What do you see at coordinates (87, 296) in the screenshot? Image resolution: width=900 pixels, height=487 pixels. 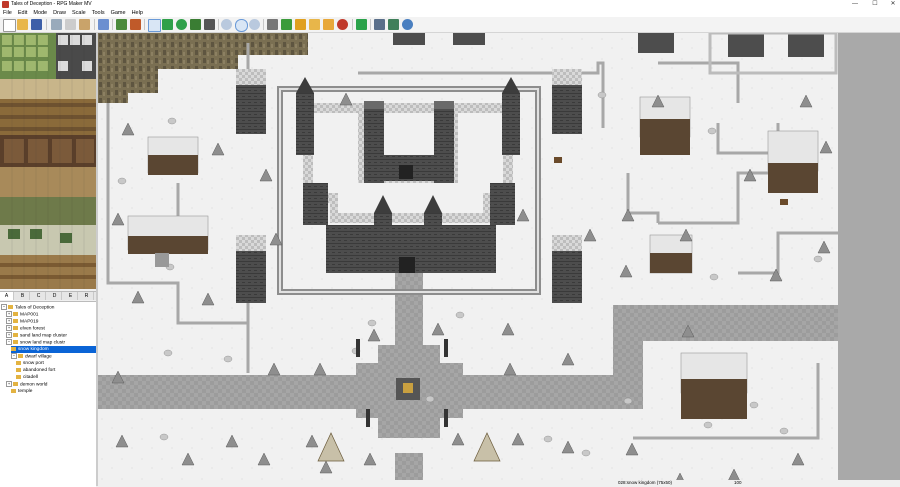 I see `tab-tileset-r: R` at bounding box center [87, 296].